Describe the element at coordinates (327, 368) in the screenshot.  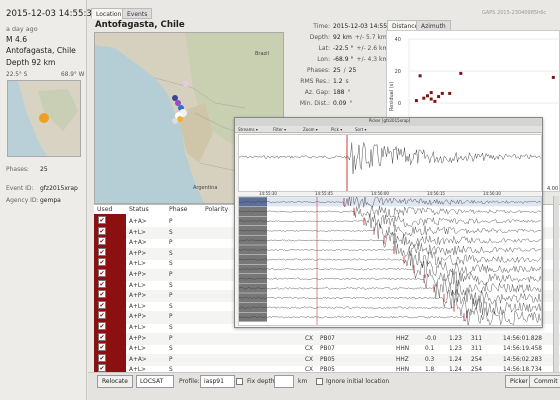
I see `table-row: A+L> S CX PB05 HHN 1.8 1.24 254 14:56:18.734` at that location.